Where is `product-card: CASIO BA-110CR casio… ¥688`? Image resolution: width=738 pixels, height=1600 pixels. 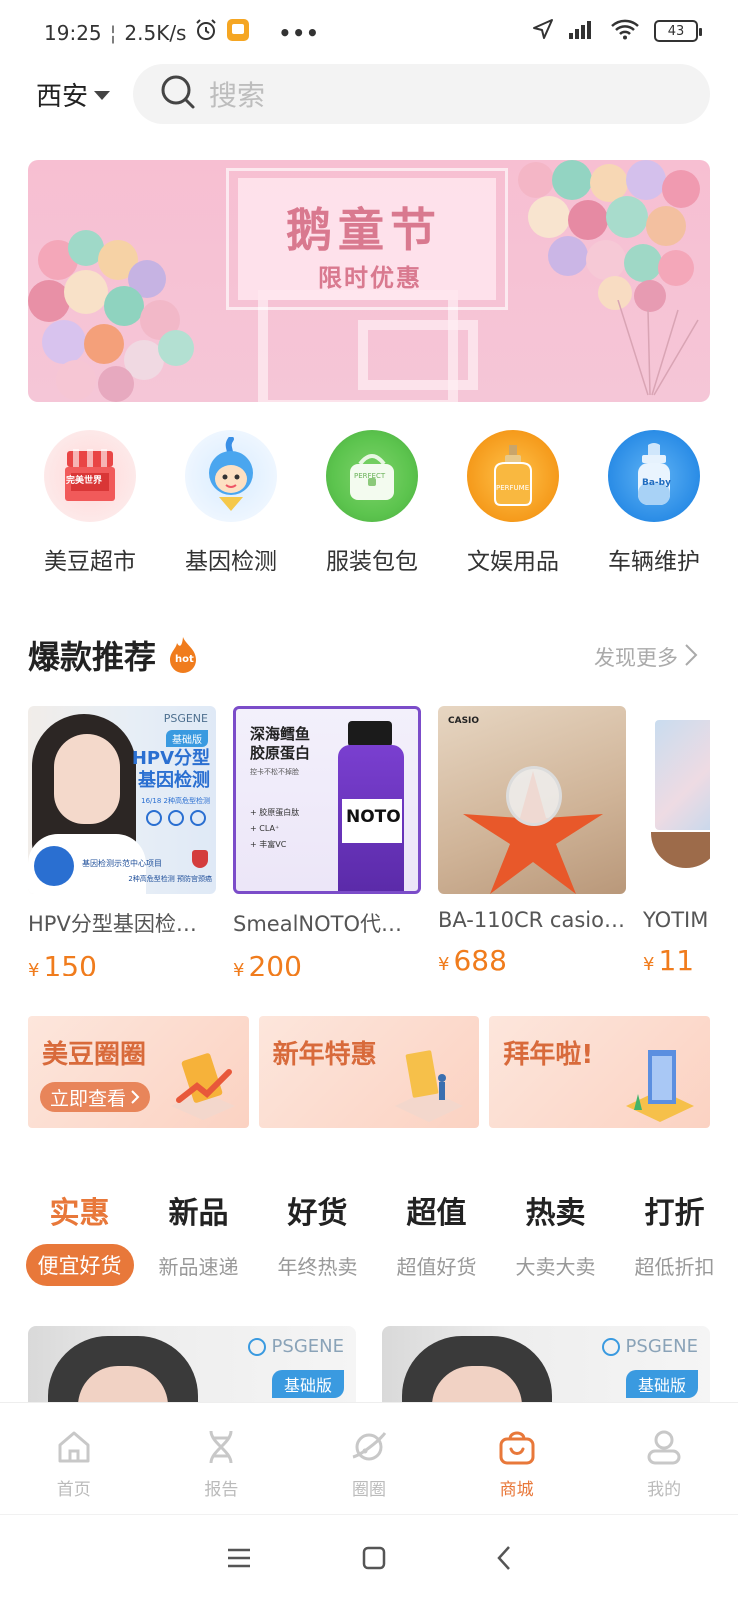
product-card: CASIO BA-110CR casio… ¥688 is located at coordinates (532, 841).